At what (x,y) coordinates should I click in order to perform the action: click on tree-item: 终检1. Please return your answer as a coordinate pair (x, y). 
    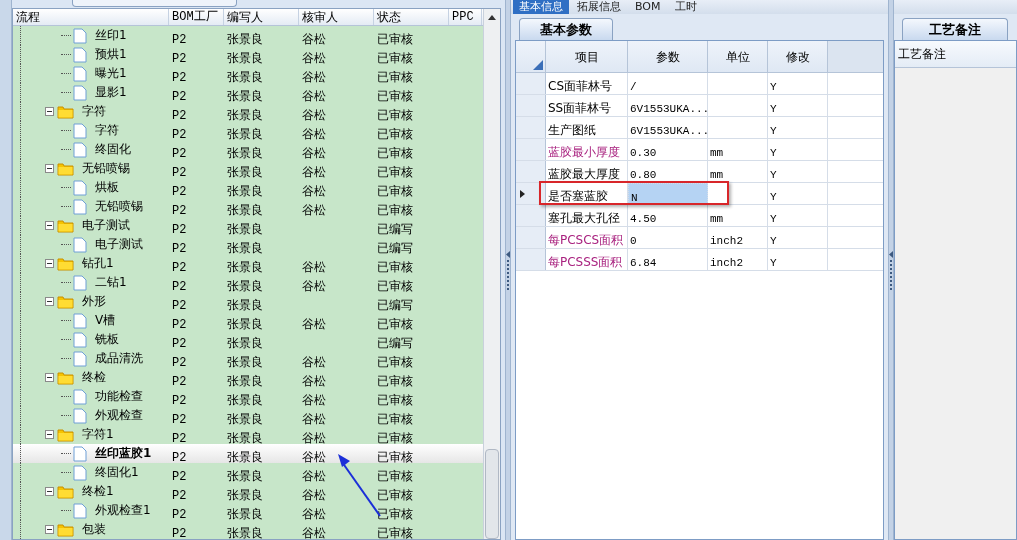
    Looking at the image, I should click on (98, 491).